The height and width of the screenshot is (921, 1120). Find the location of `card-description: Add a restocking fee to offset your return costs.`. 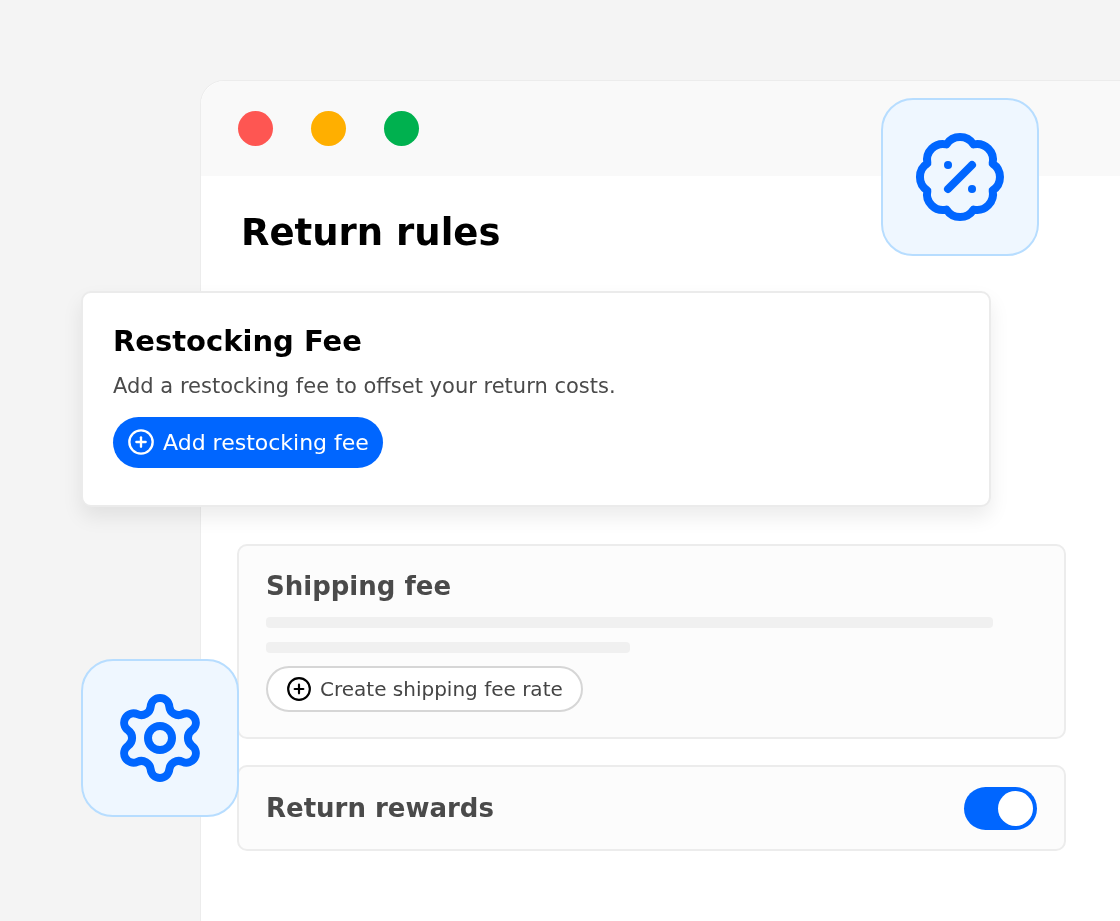

card-description: Add a restocking fee to offset your return costs. is located at coordinates (365, 387).